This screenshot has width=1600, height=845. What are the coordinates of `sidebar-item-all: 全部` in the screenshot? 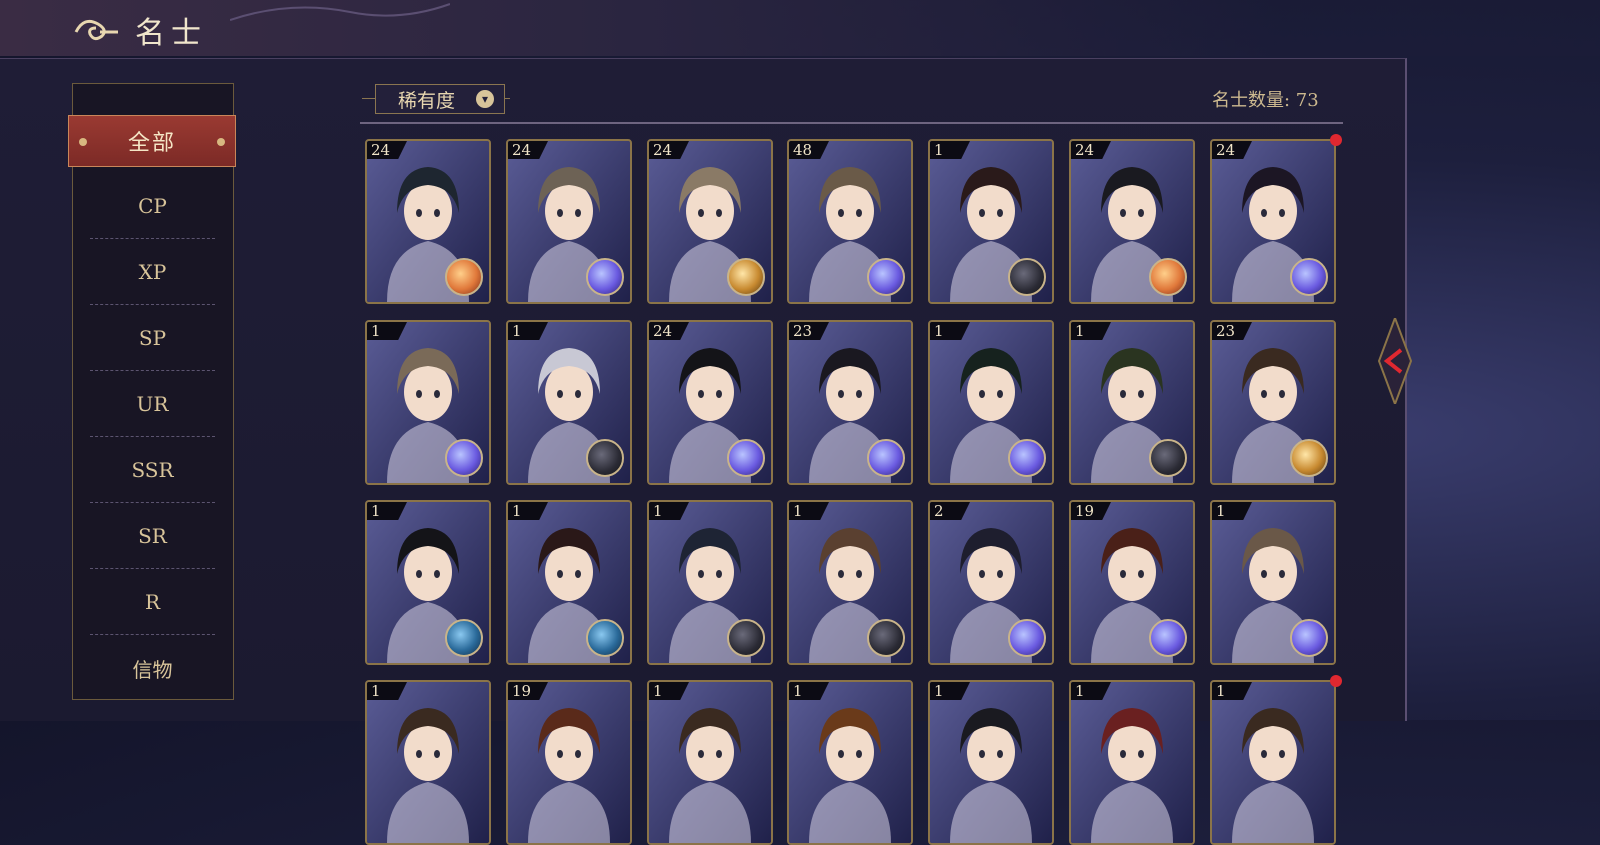 It's located at (152, 141).